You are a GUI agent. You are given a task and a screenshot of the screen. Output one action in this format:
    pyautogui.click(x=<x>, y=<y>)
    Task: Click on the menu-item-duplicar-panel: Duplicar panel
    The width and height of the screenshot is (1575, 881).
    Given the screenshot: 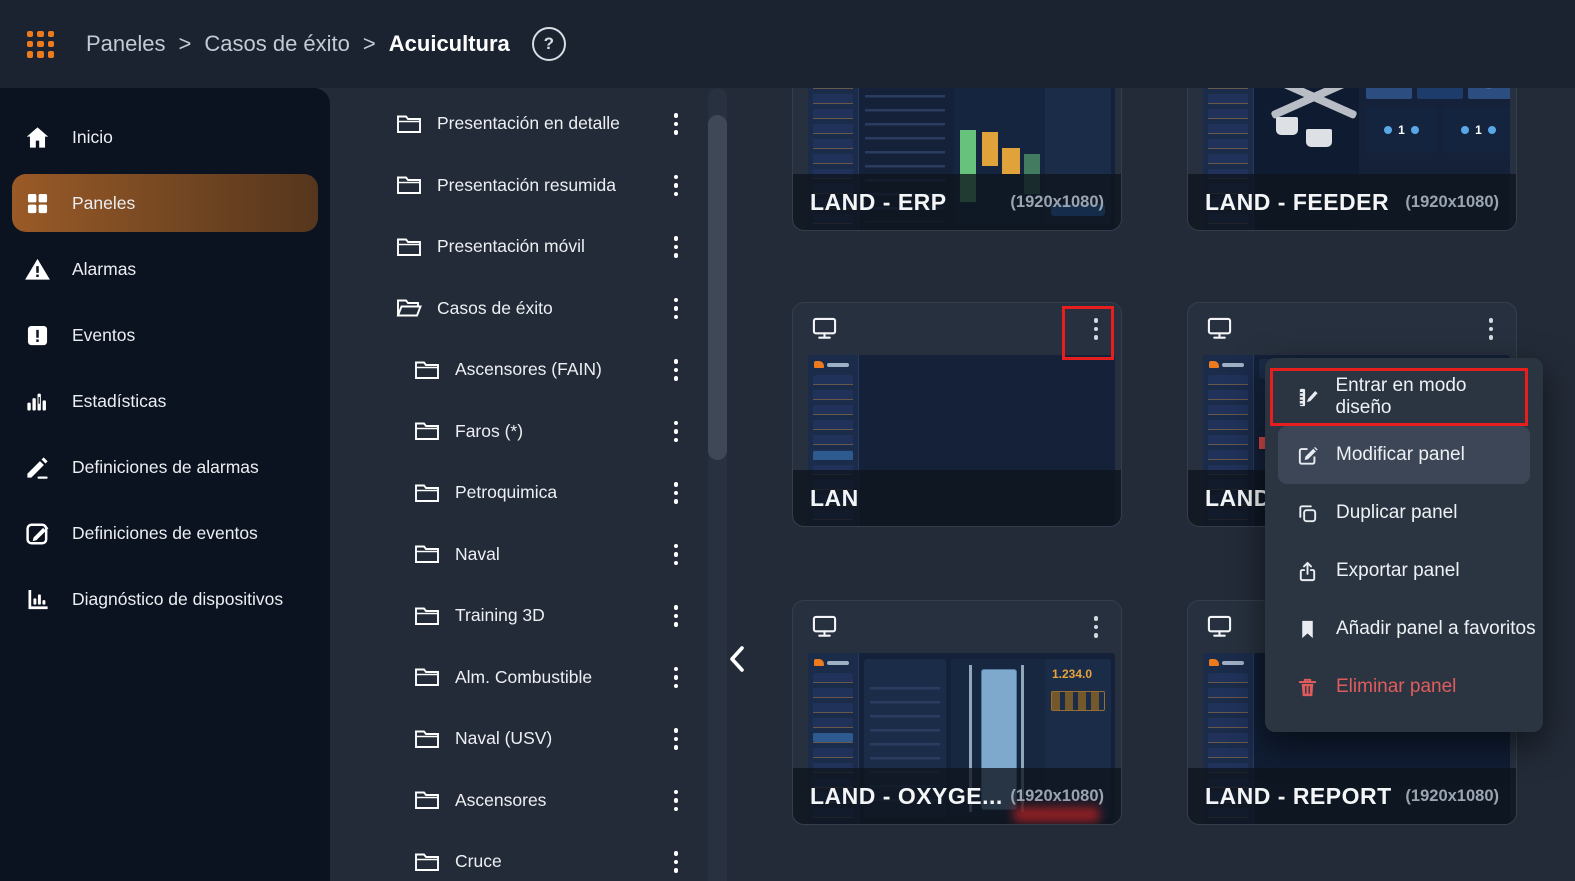 What is the action you would take?
    pyautogui.click(x=1404, y=513)
    